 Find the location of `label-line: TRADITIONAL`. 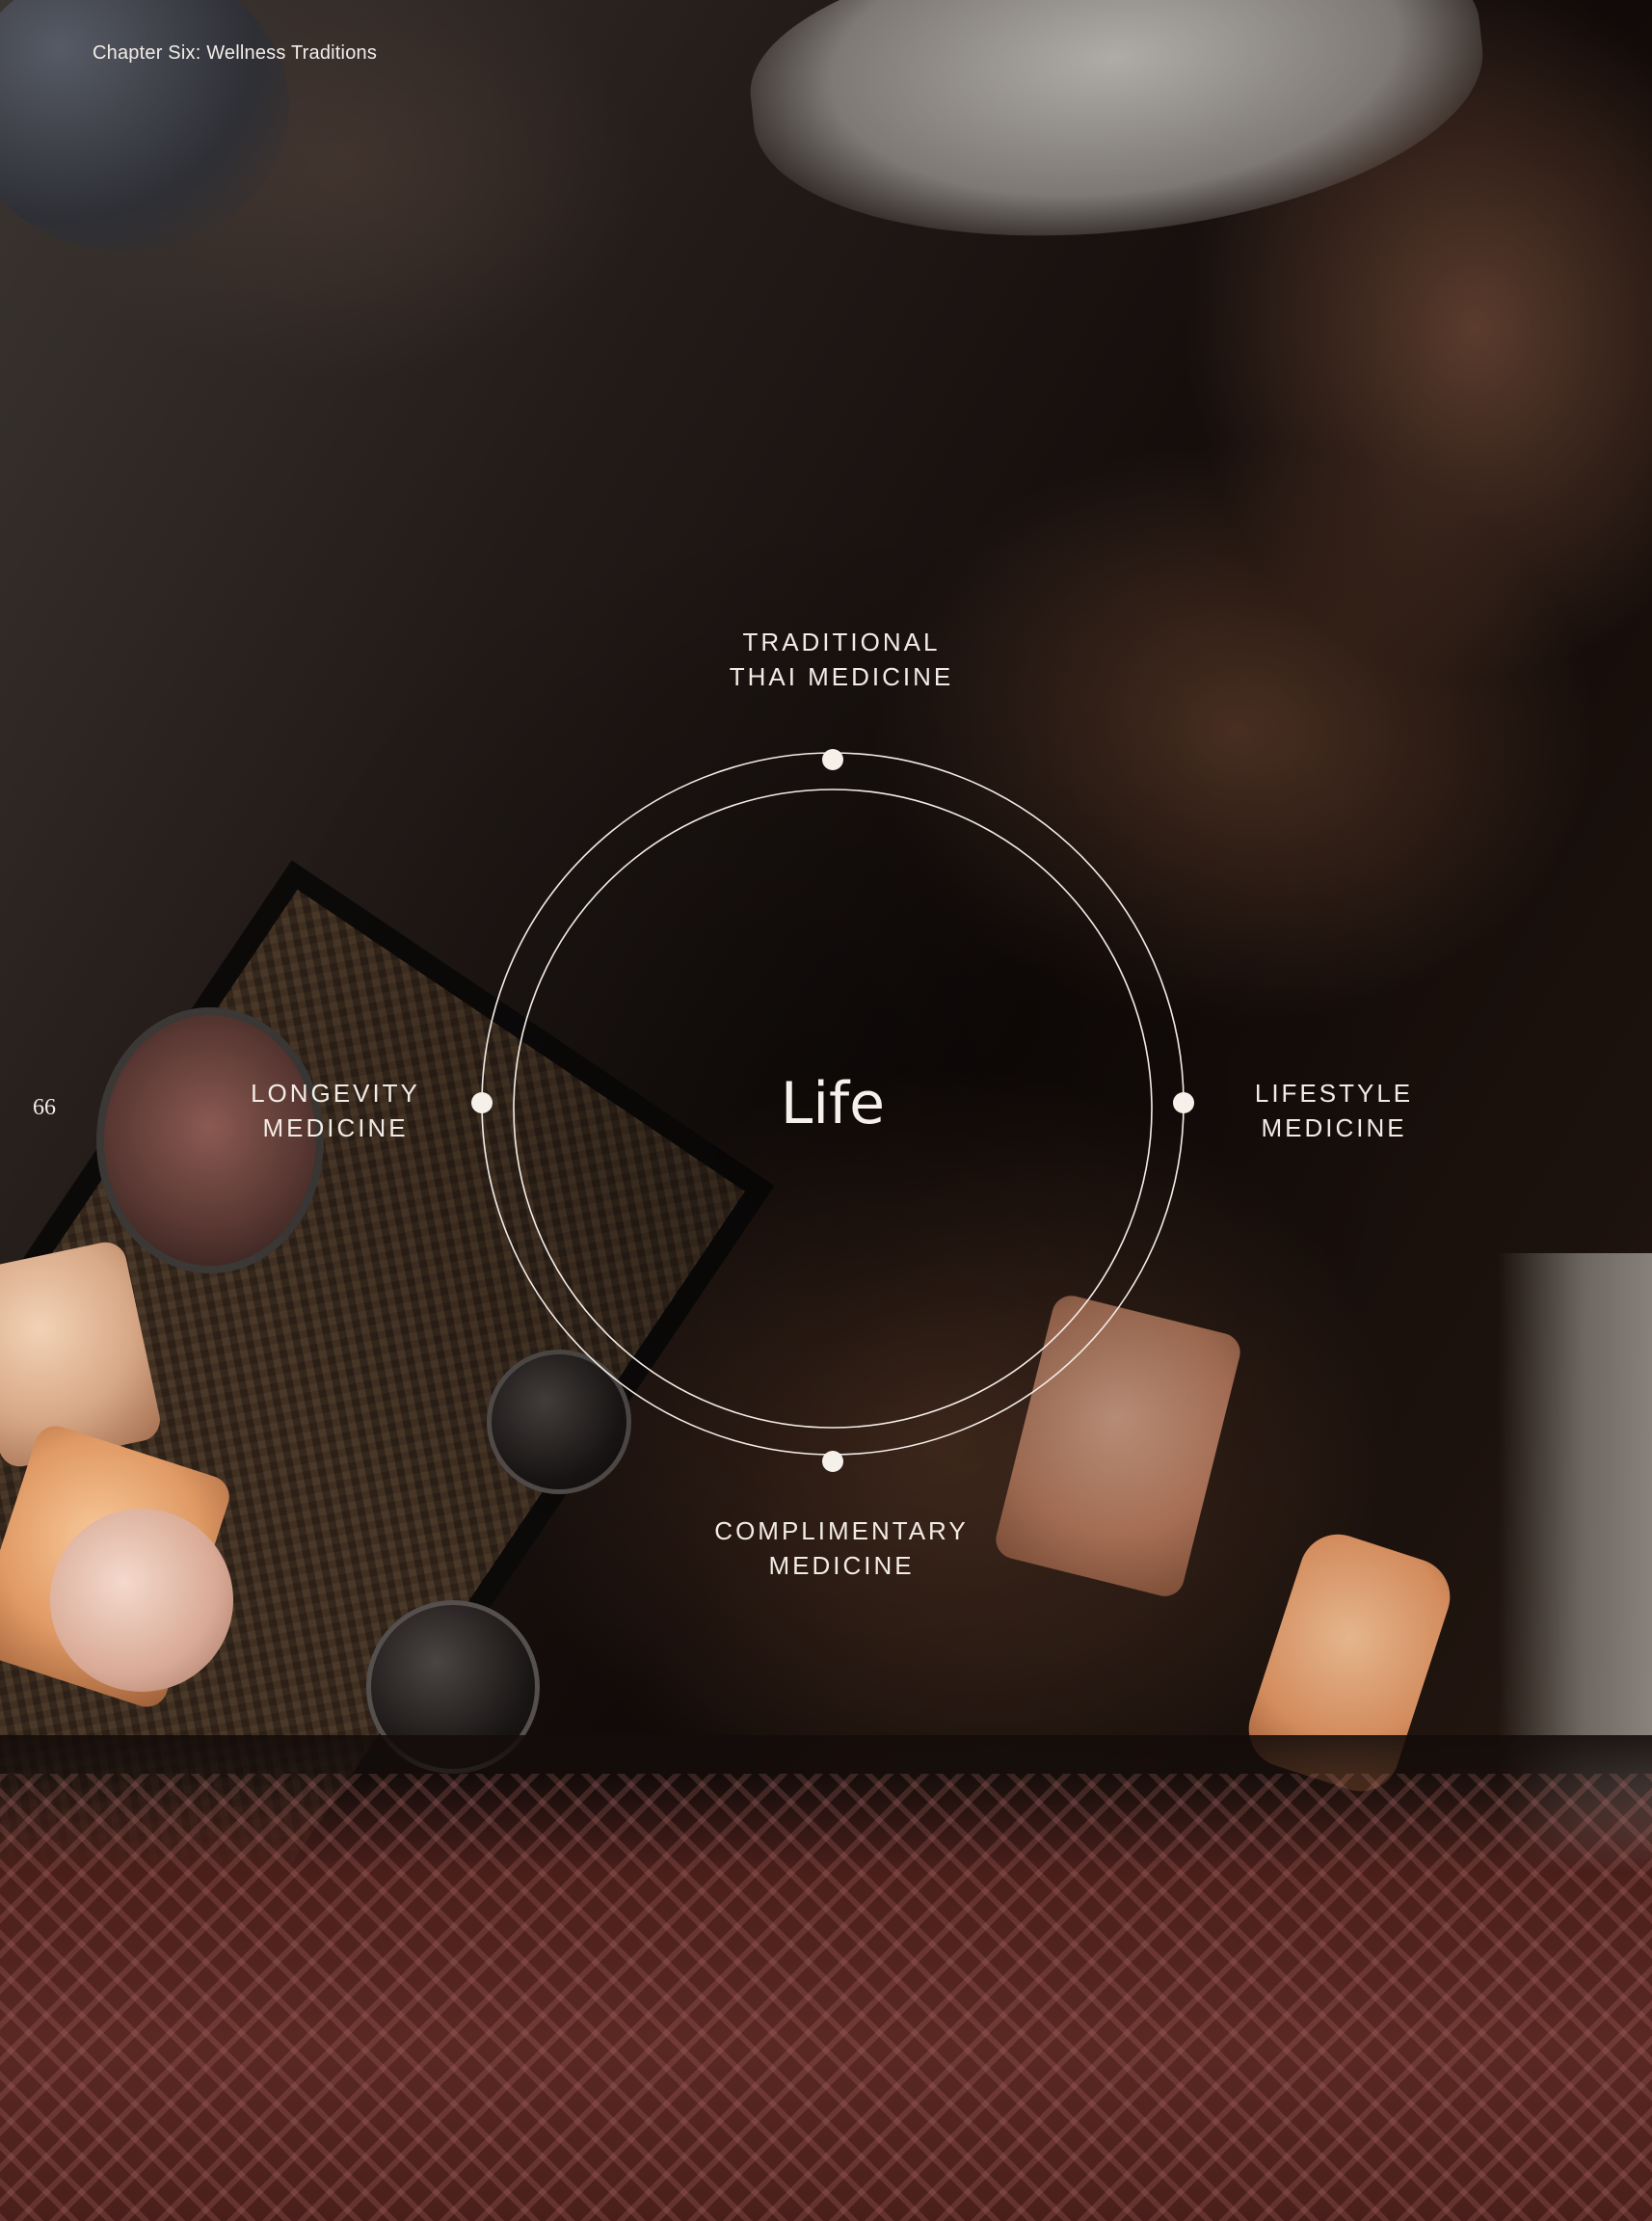

label-line: TRADITIONAL is located at coordinates (842, 642).